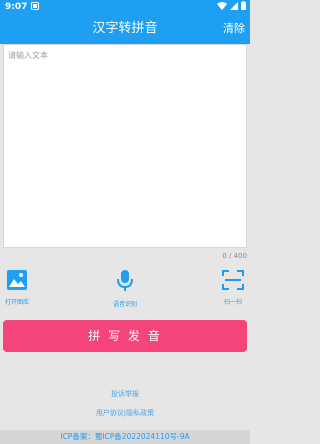 This screenshot has height=444, width=320. I want to click on status-time: 9:07, so click(16, 7).